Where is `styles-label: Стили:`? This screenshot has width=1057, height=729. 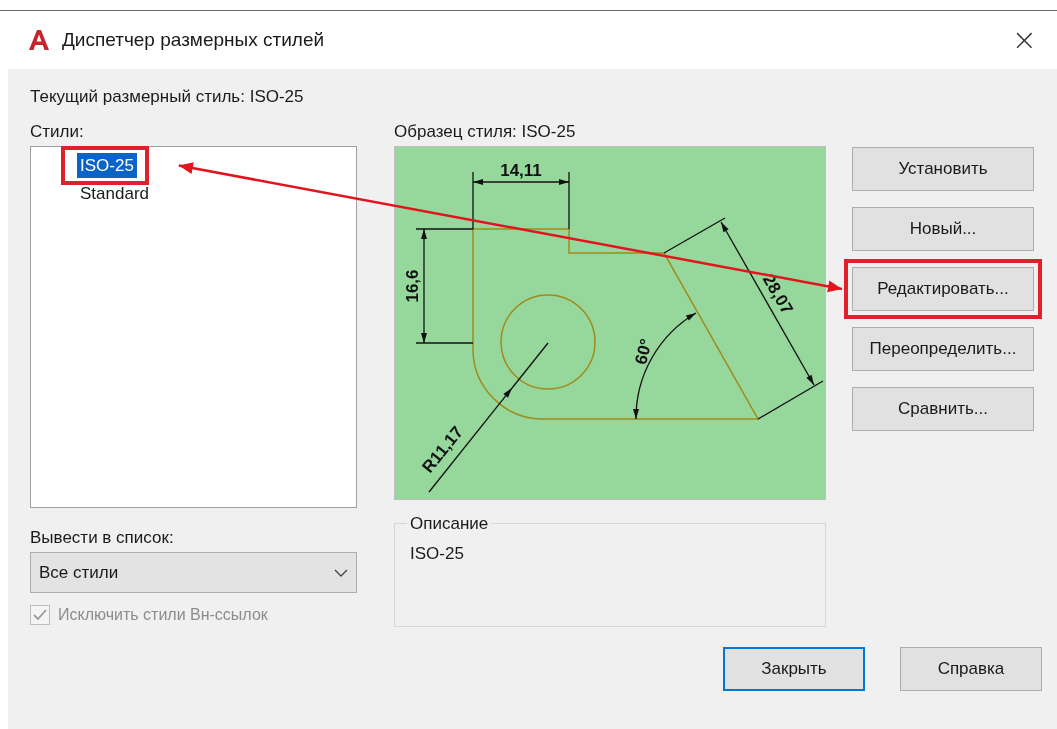
styles-label: Стили: is located at coordinates (57, 132).